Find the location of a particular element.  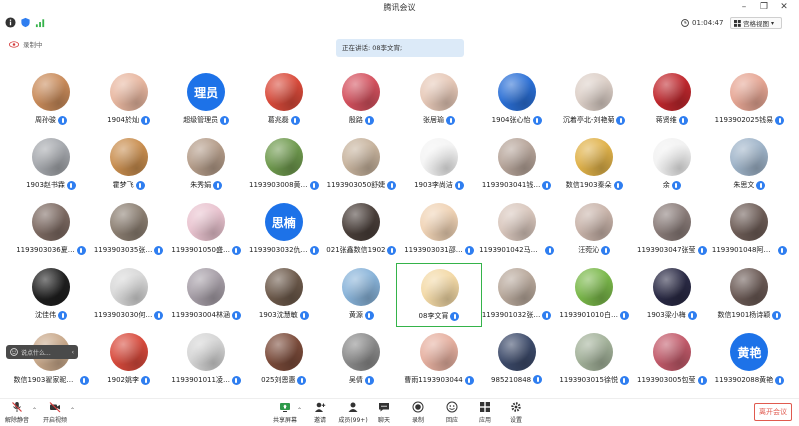

participant-tile: 985210848 is located at coordinates (517, 360).